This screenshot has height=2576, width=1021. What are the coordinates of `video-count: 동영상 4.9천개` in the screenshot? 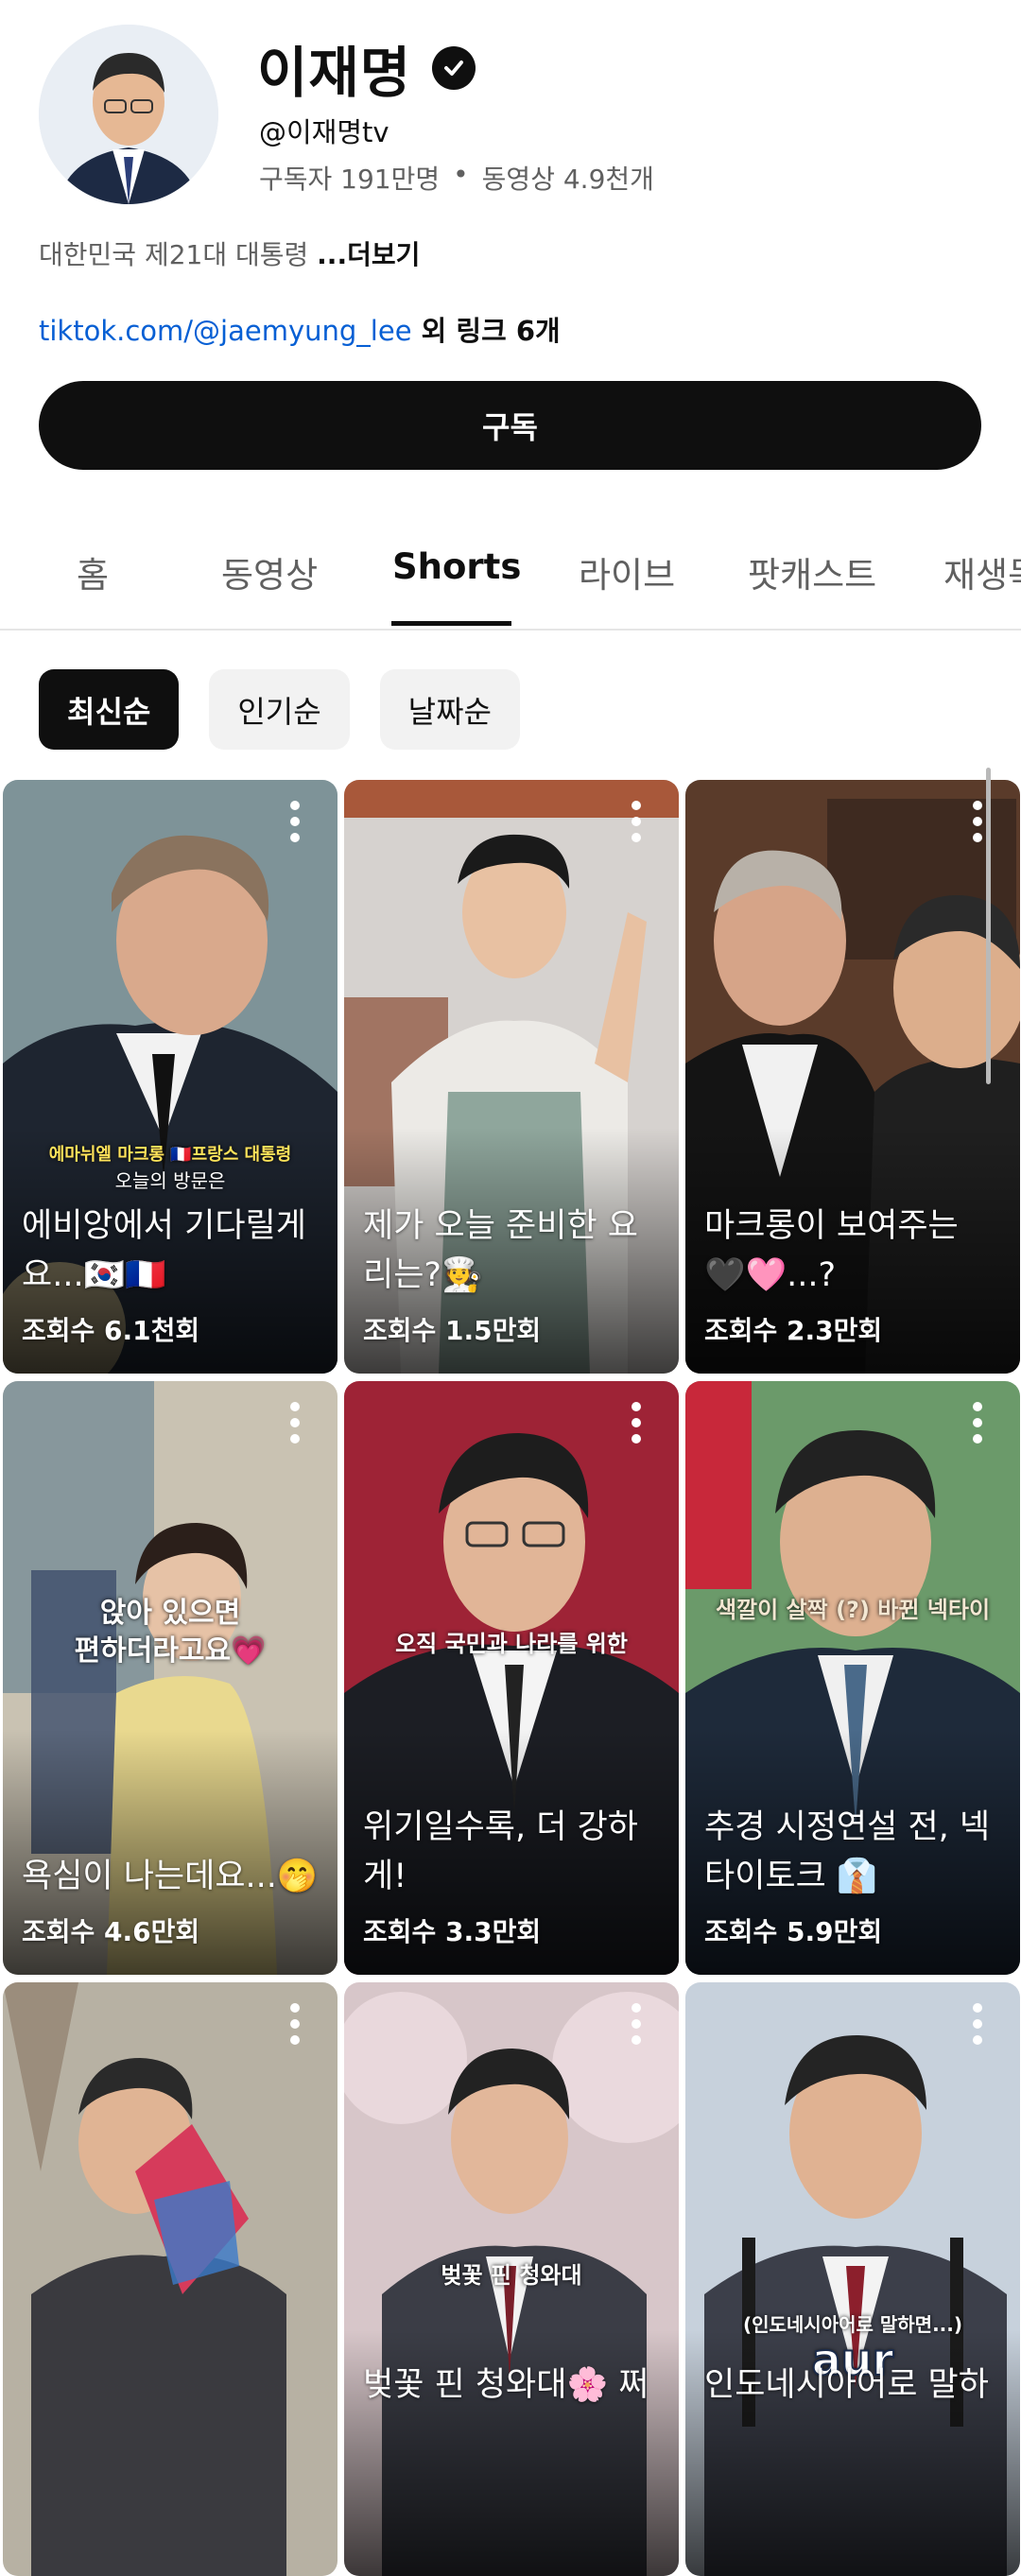 It's located at (567, 179).